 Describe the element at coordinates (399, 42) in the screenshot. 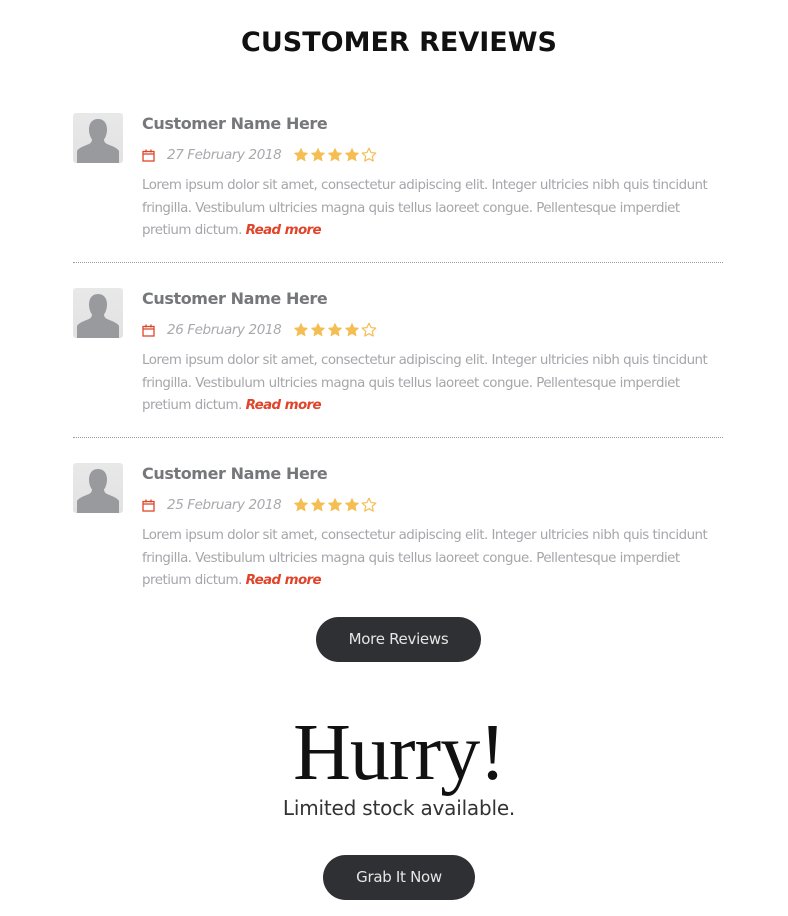

I see `page-title: CUSTOMER REVIEWS` at that location.